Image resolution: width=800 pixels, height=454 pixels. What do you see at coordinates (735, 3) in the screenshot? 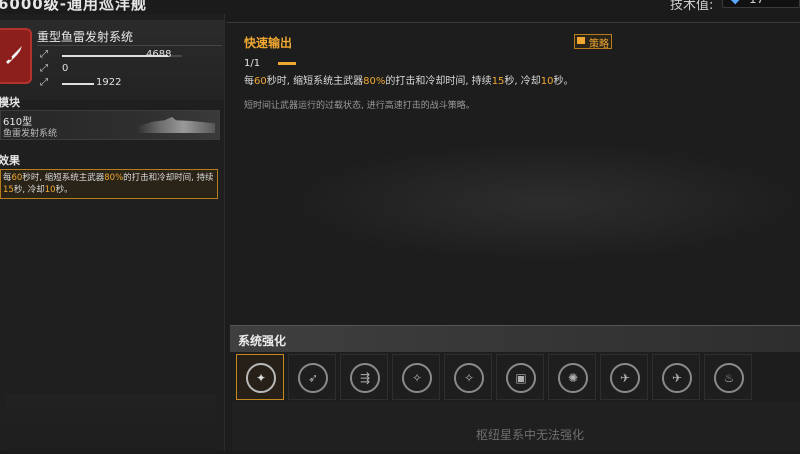
I see `tech-icon: ◆` at bounding box center [735, 3].